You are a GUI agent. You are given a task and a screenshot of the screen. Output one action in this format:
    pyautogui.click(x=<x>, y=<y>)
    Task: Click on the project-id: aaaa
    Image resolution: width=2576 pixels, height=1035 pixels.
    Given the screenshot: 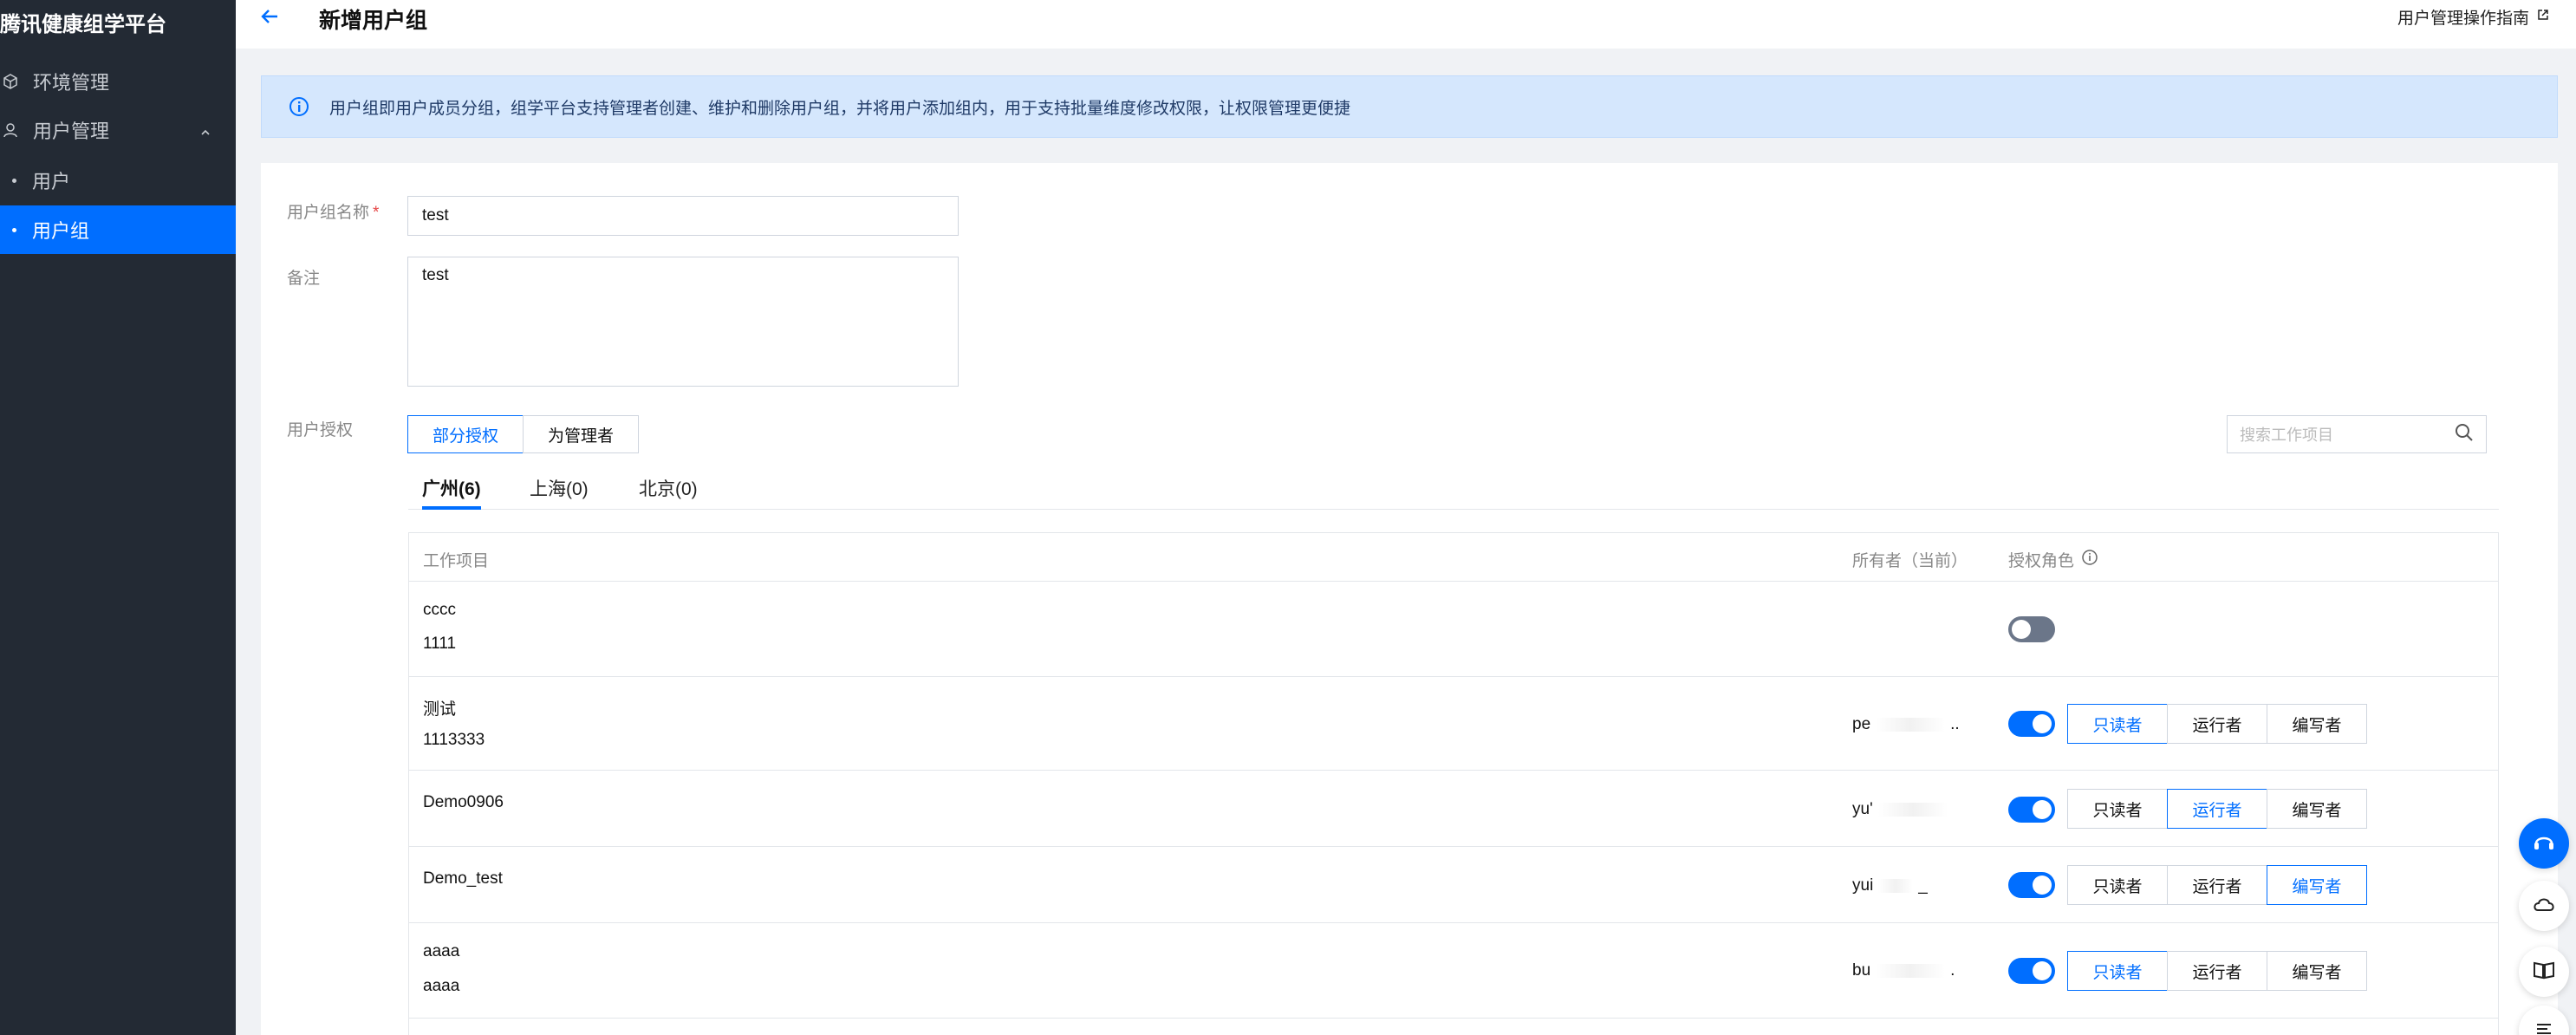 What is the action you would take?
    pyautogui.click(x=441, y=986)
    